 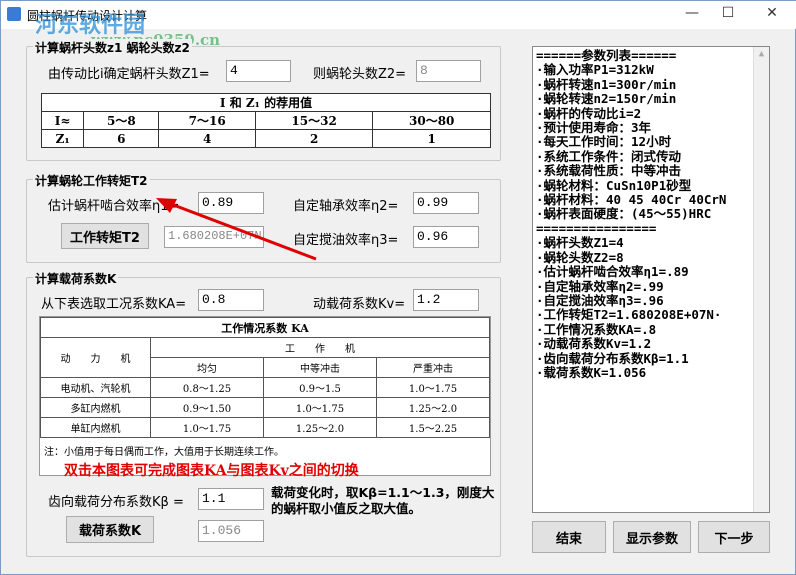 I want to click on param-list-item: ================, so click(x=596, y=228).